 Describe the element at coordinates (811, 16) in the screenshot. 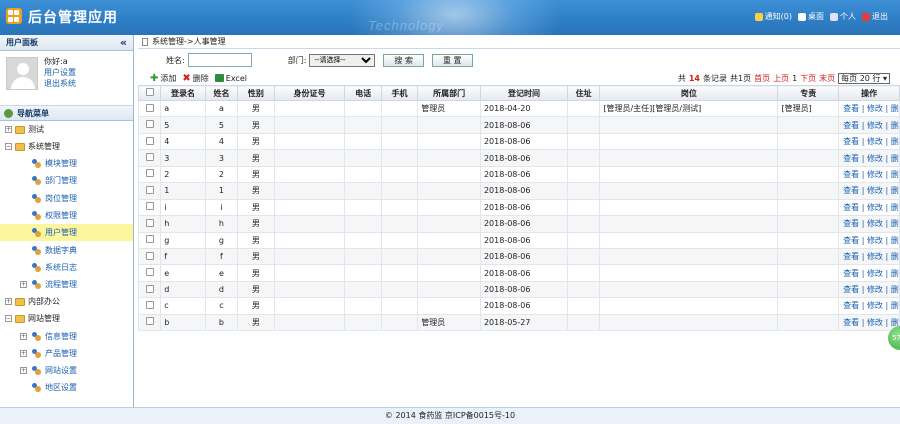

I see `header-link-home: 桌面` at that location.